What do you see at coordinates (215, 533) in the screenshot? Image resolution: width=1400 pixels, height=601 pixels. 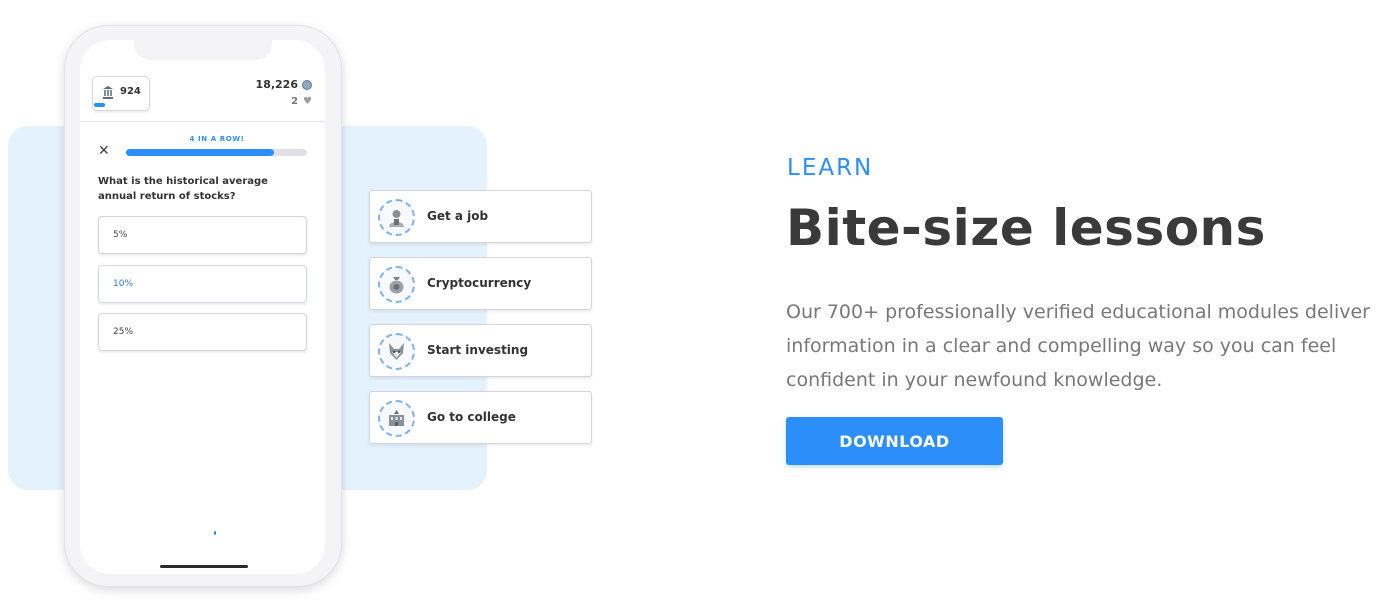 I see `scroll-indicator` at bounding box center [215, 533].